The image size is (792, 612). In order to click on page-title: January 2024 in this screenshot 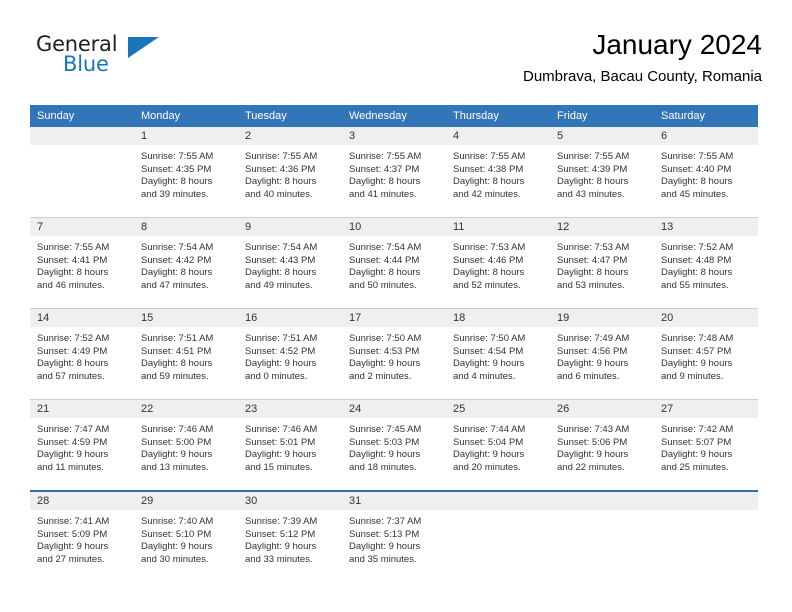, I will do `click(677, 44)`.